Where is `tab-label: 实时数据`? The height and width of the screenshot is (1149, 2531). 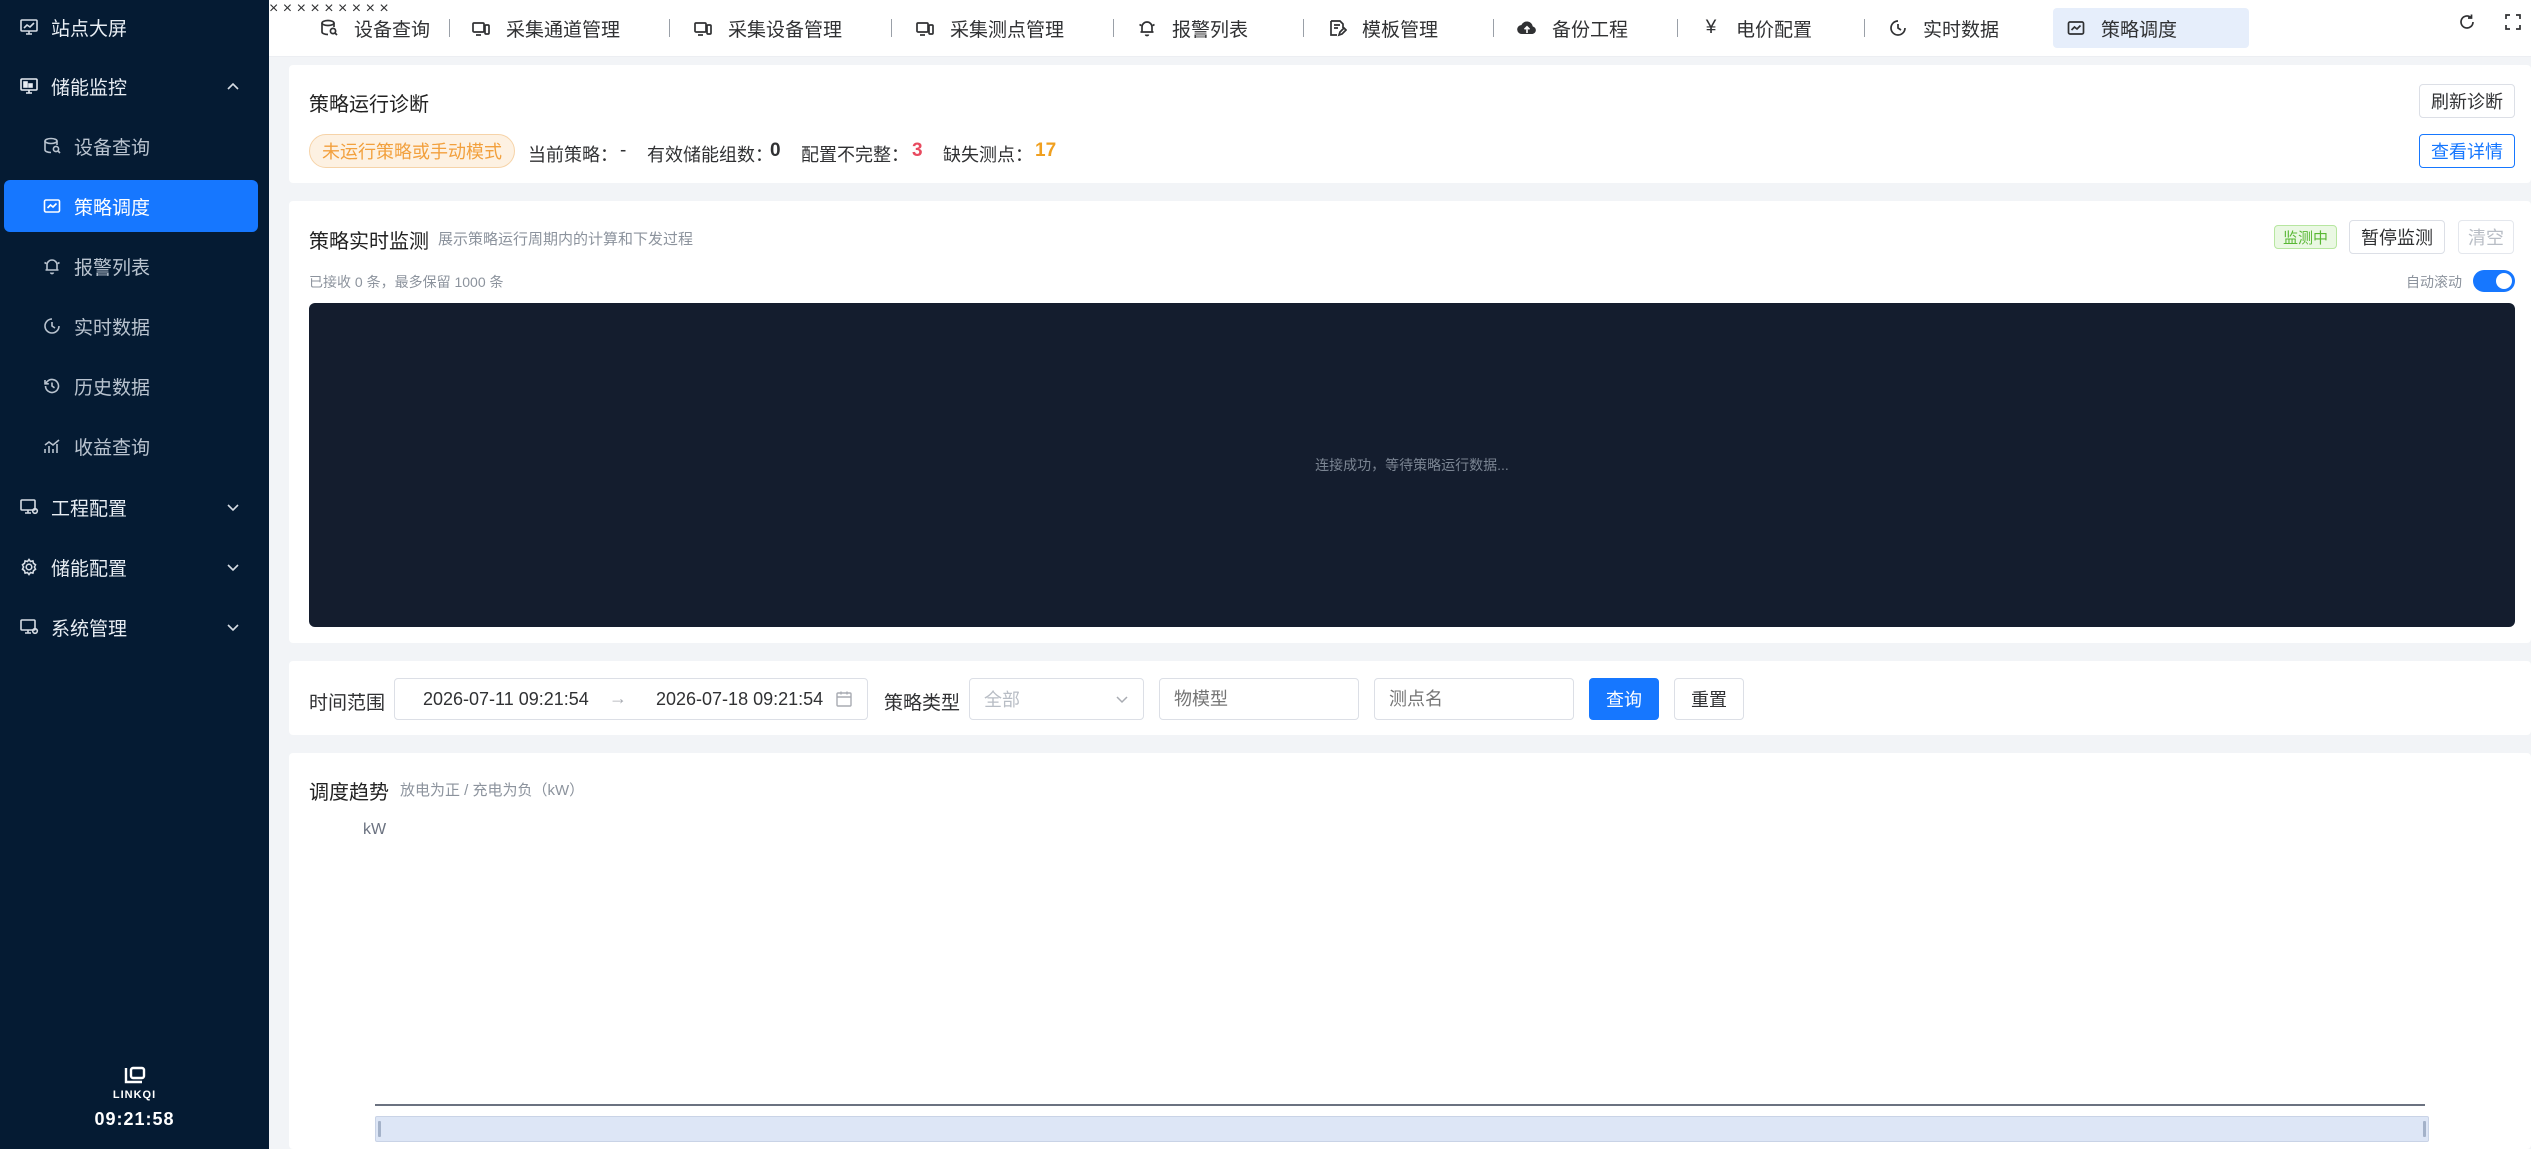
tab-label: 实时数据 is located at coordinates (1961, 30).